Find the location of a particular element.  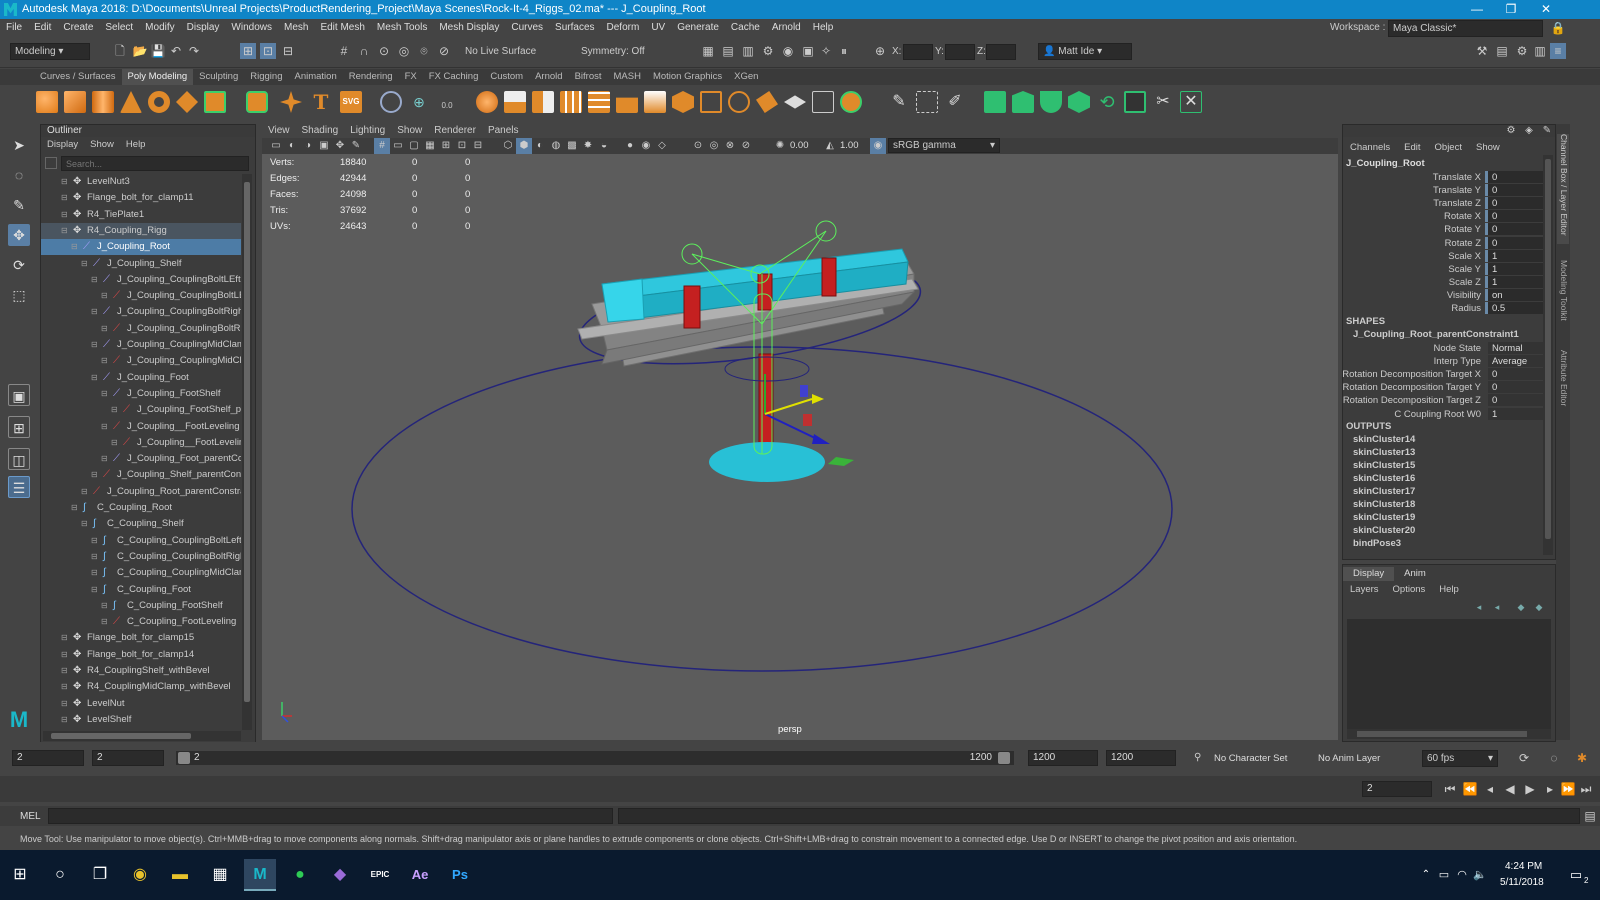

channel-row: Interp Type Average is located at coordinates (1449, 361).